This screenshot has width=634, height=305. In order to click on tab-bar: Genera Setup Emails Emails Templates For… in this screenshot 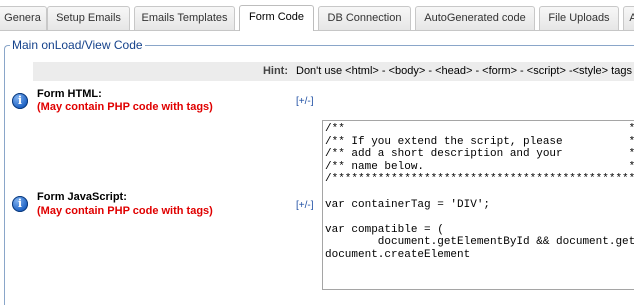, I will do `click(317, 15)`.